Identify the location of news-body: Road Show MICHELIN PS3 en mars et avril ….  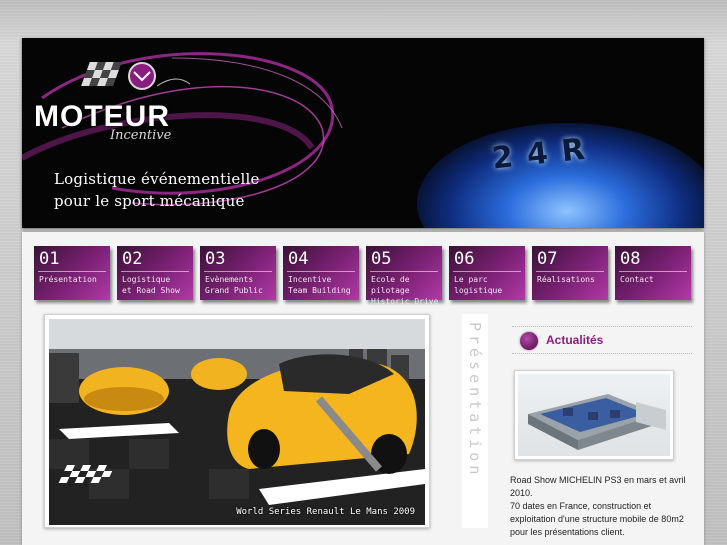
(598, 506).